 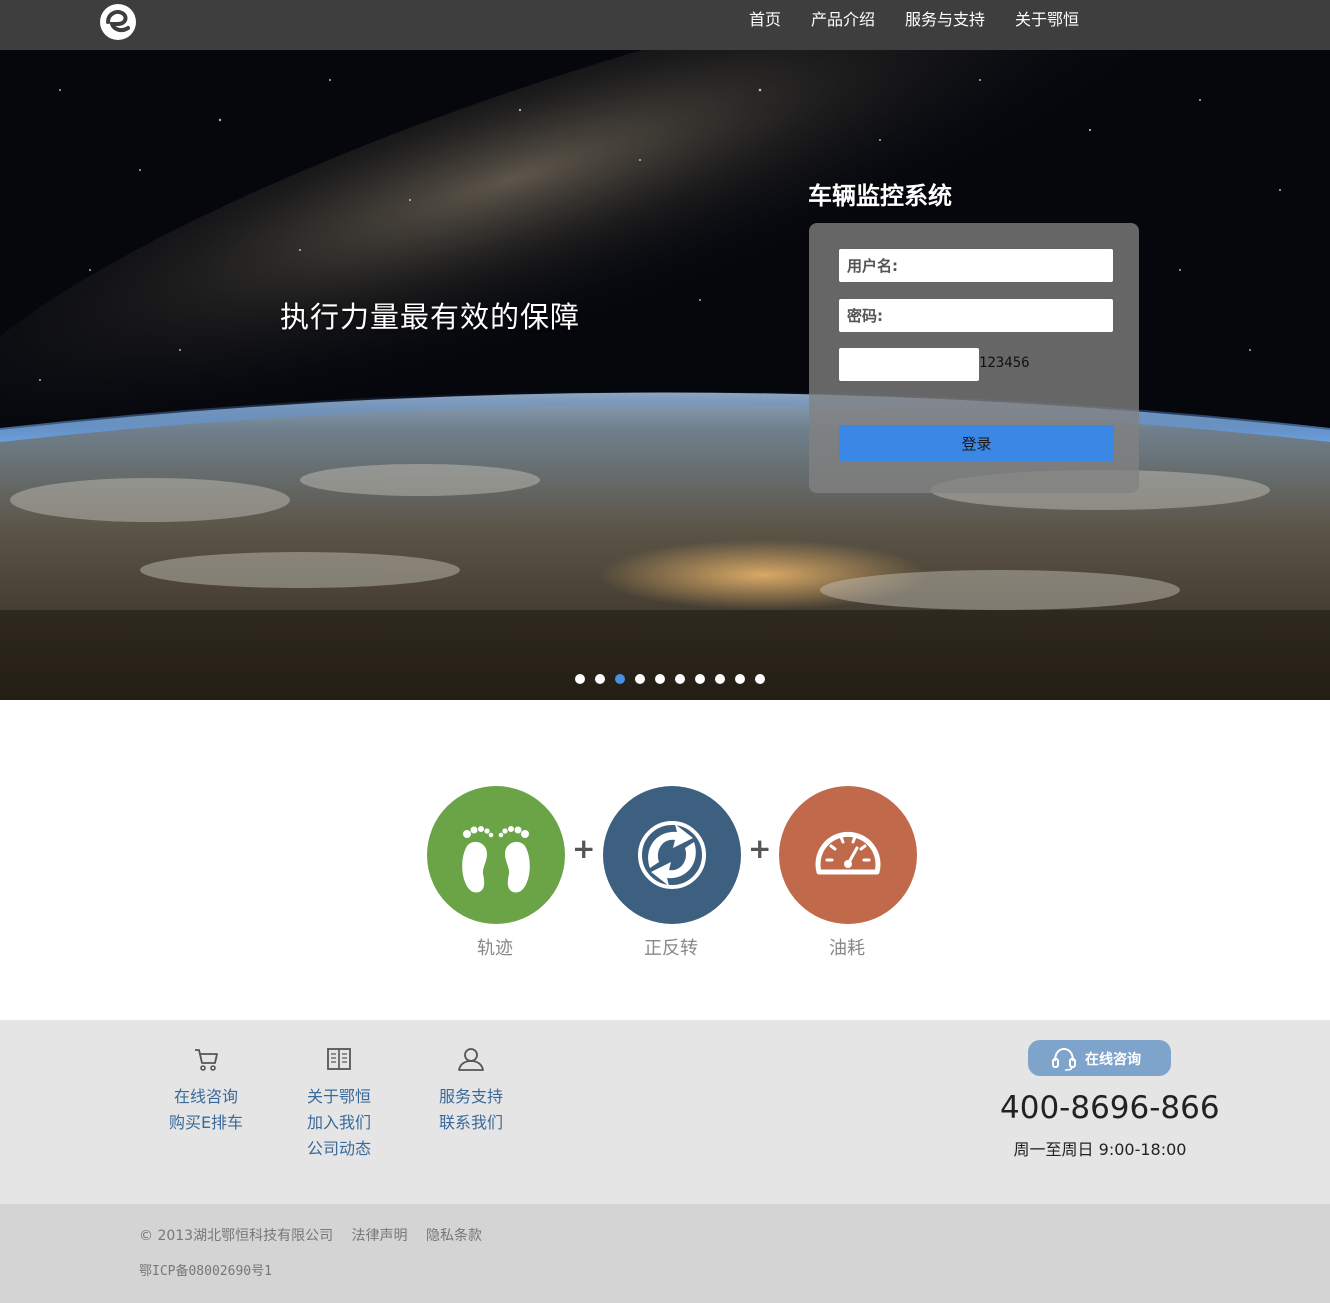 What do you see at coordinates (206, 1097) in the screenshot?
I see `footer-link-consult: 在线咨询` at bounding box center [206, 1097].